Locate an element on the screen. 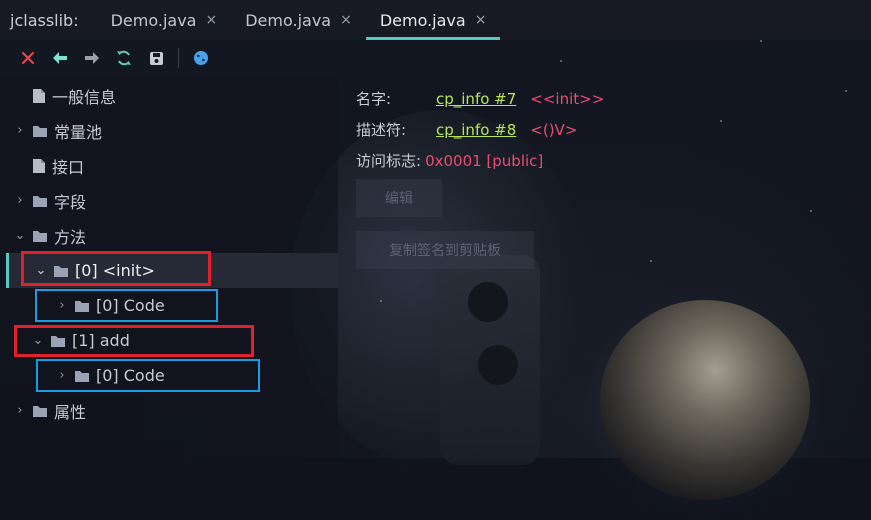  tab-demo-java-1: Demo.java × is located at coordinates (164, 20).